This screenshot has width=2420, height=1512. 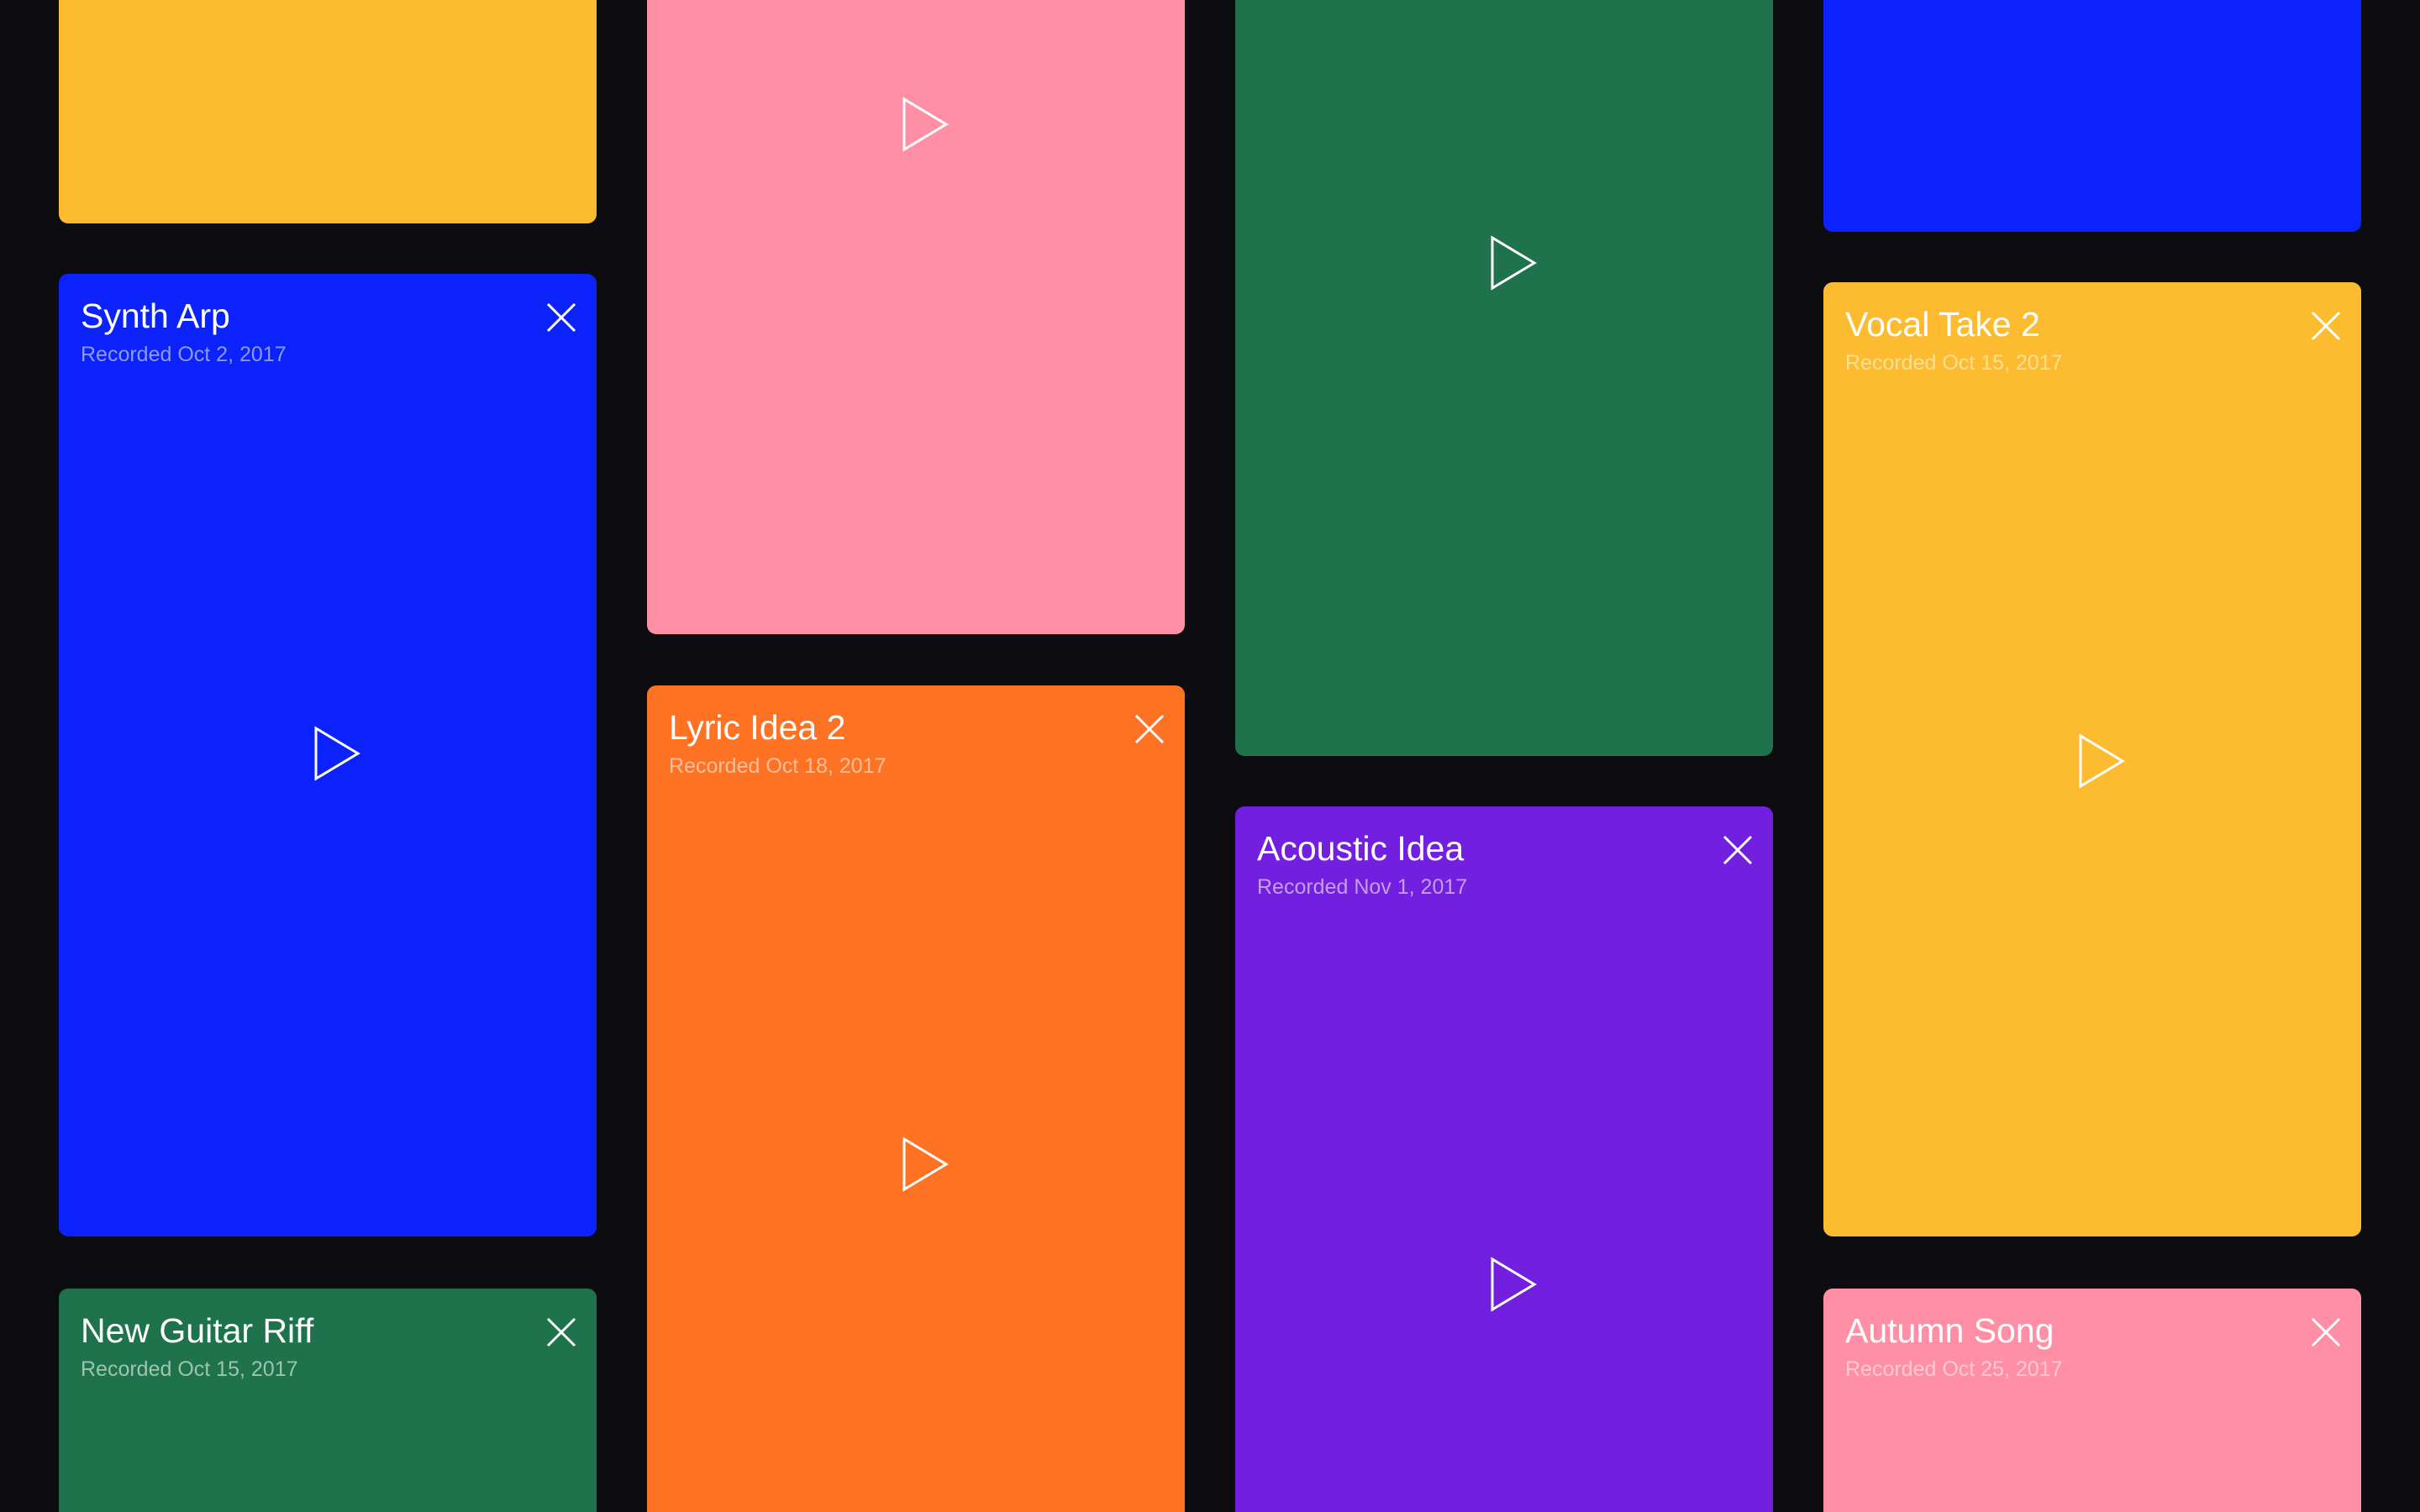 What do you see at coordinates (778, 766) in the screenshot?
I see `card-date: Recorded Oct 18, 2017` at bounding box center [778, 766].